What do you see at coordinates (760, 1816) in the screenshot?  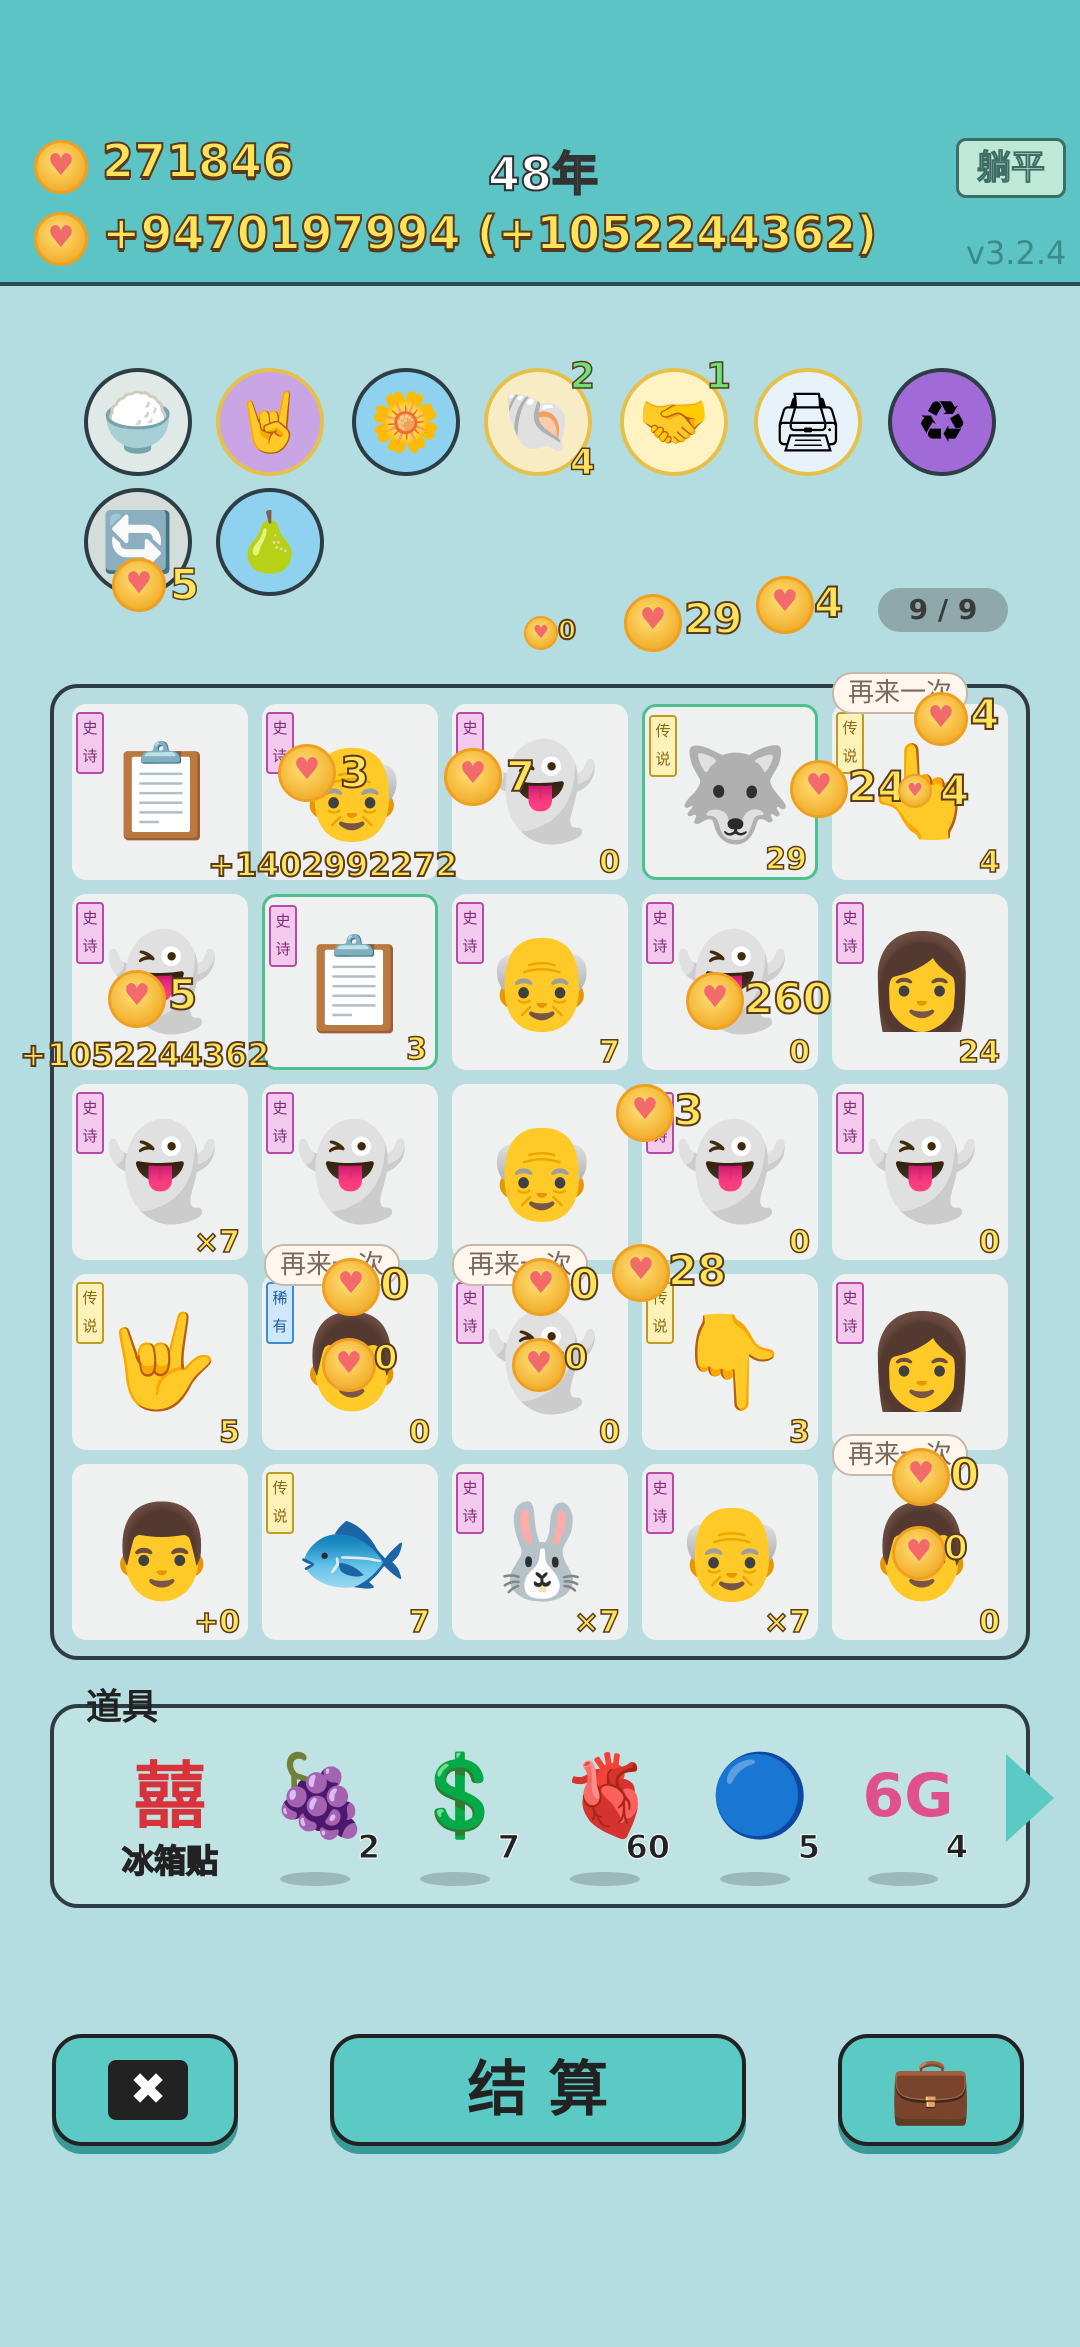 I see `prop-item: 🔵 5` at bounding box center [760, 1816].